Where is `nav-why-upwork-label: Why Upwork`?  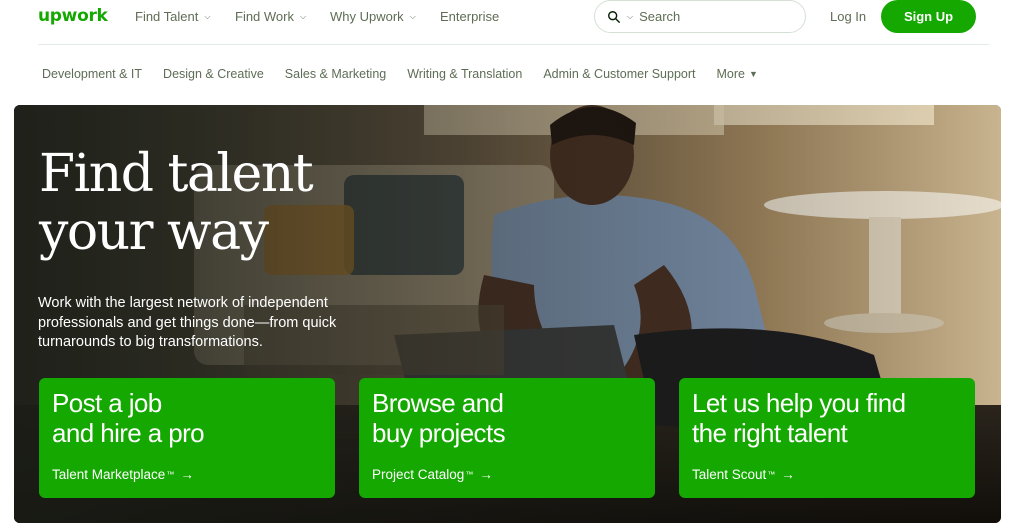 nav-why-upwork-label: Why Upwork is located at coordinates (367, 16).